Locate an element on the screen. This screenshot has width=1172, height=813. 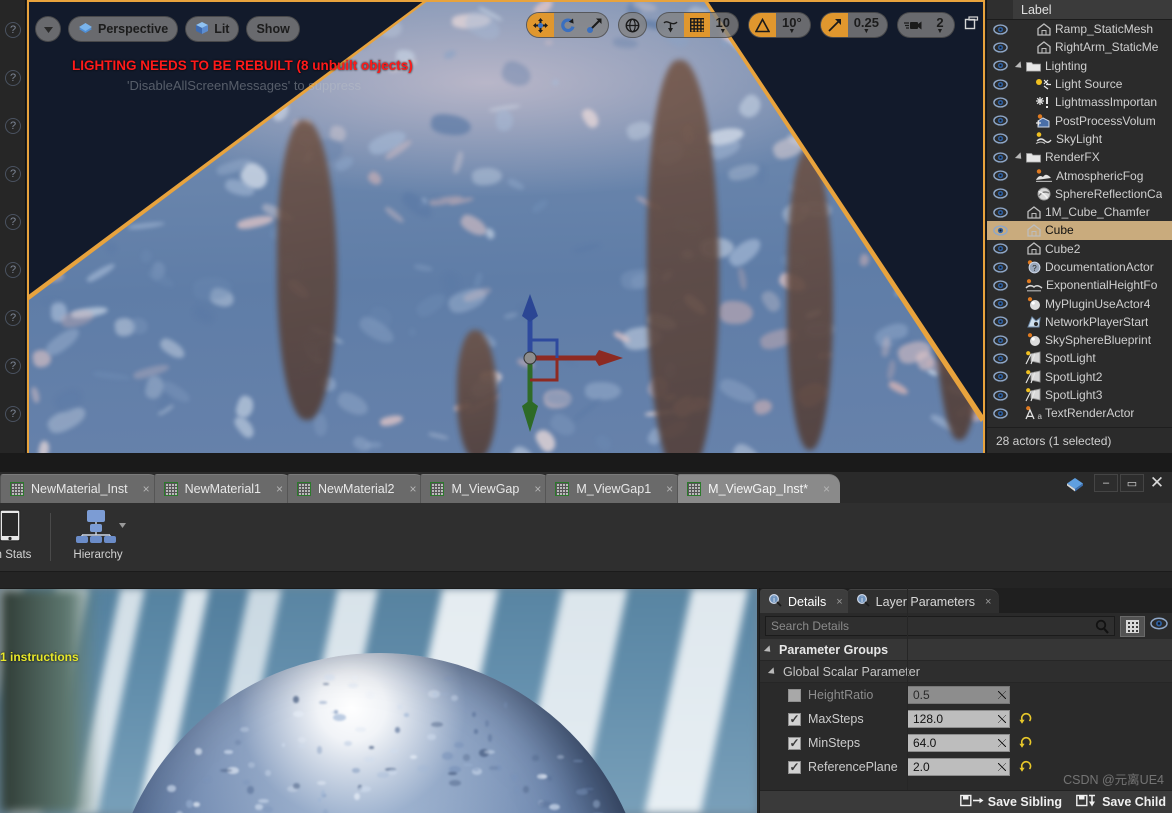
outliner-row: Cube2 is located at coordinates (1079, 249).